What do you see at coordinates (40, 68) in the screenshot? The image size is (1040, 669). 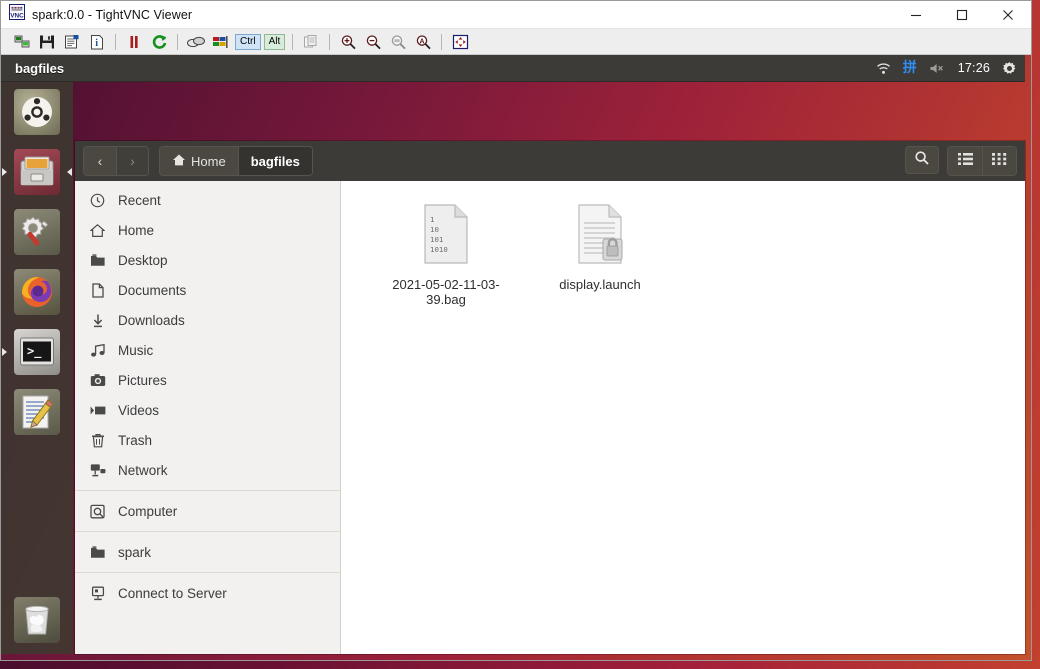 I see `panel-window-title: bagfiles` at bounding box center [40, 68].